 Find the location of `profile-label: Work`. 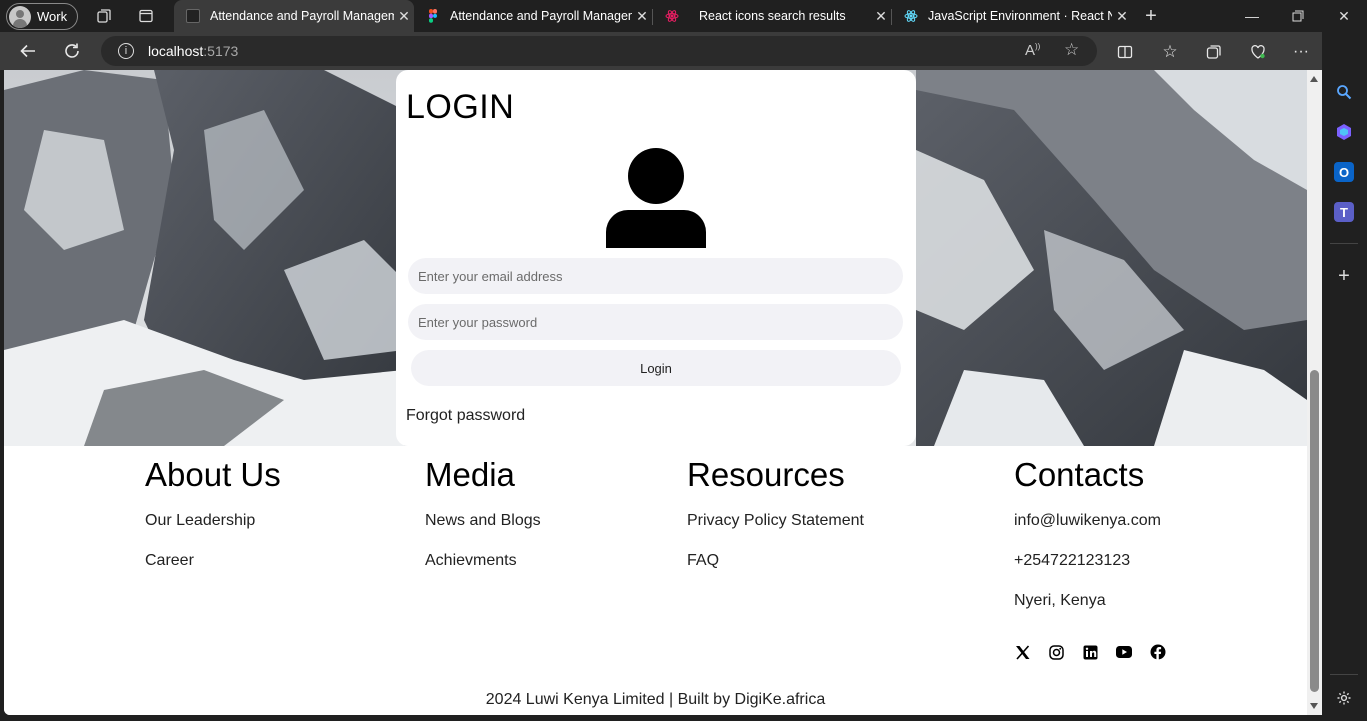

profile-label: Work is located at coordinates (52, 16).